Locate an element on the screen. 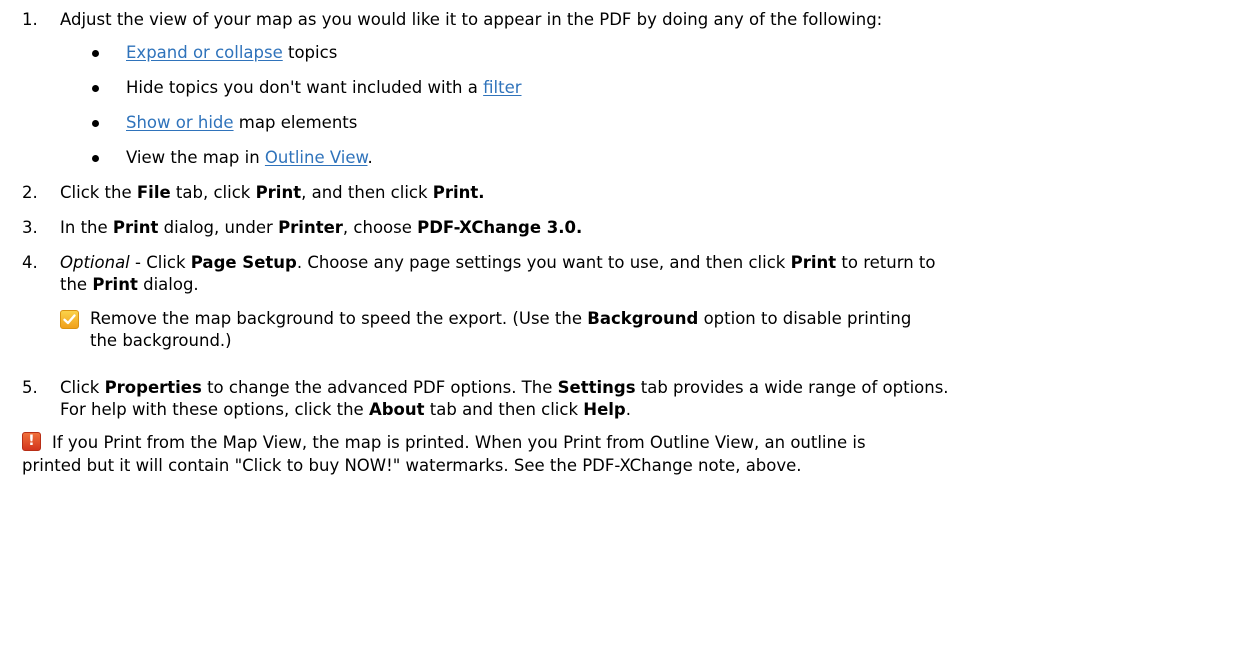 The image size is (1255, 655). bullet-show-hide: Show or hide map elements is located at coordinates (241, 123).